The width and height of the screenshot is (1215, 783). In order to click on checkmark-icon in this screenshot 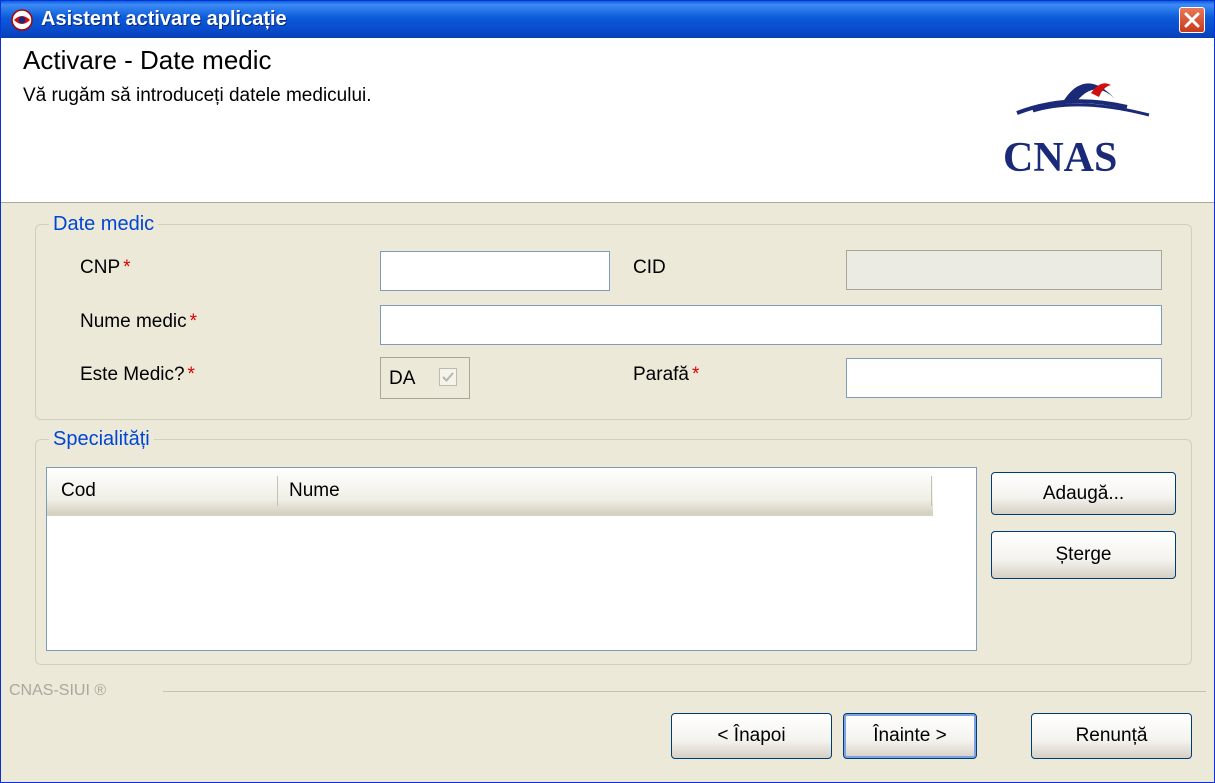, I will do `click(448, 377)`.